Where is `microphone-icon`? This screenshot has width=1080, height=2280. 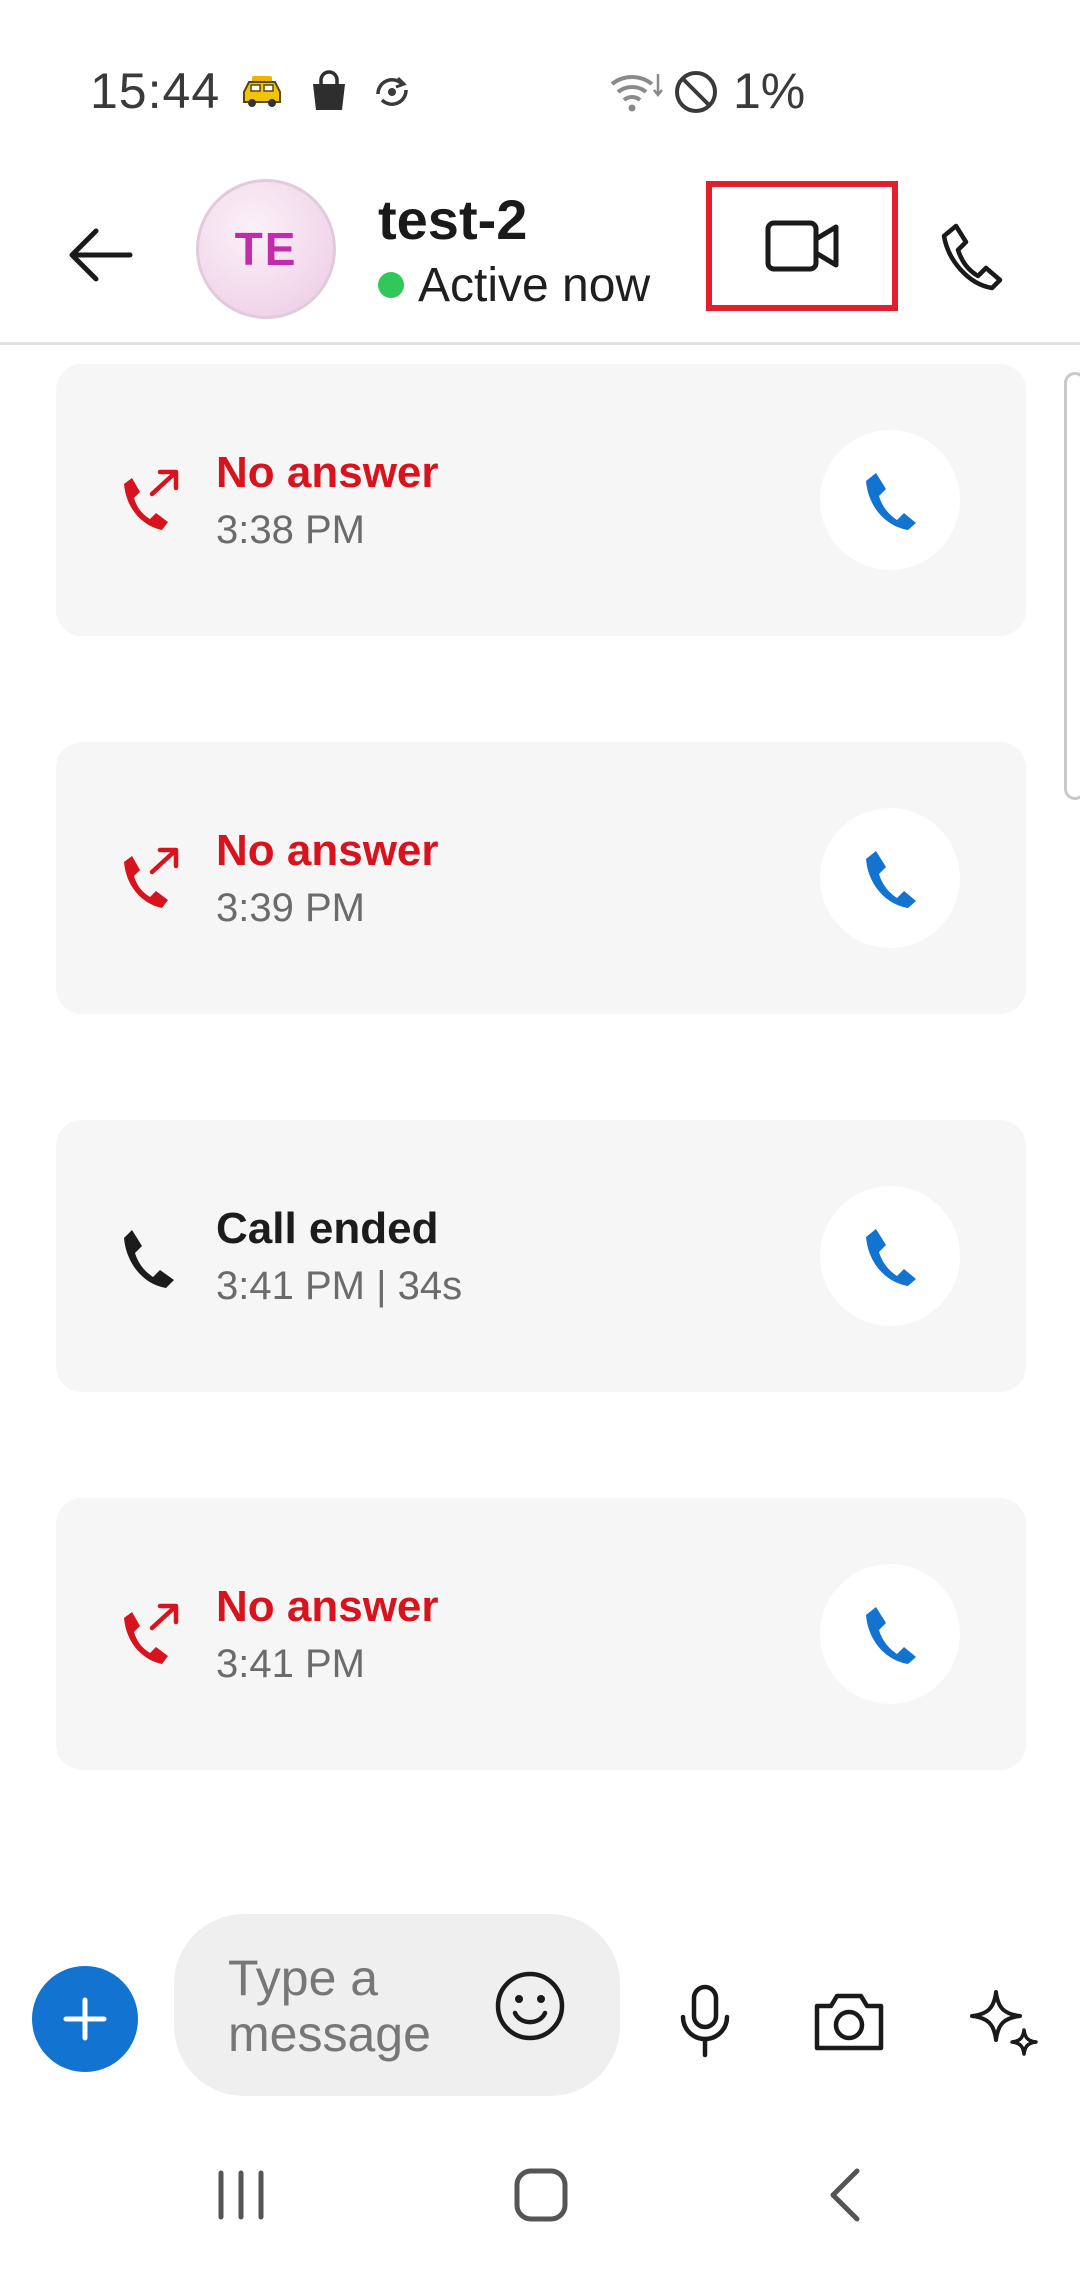 microphone-icon is located at coordinates (705, 2021).